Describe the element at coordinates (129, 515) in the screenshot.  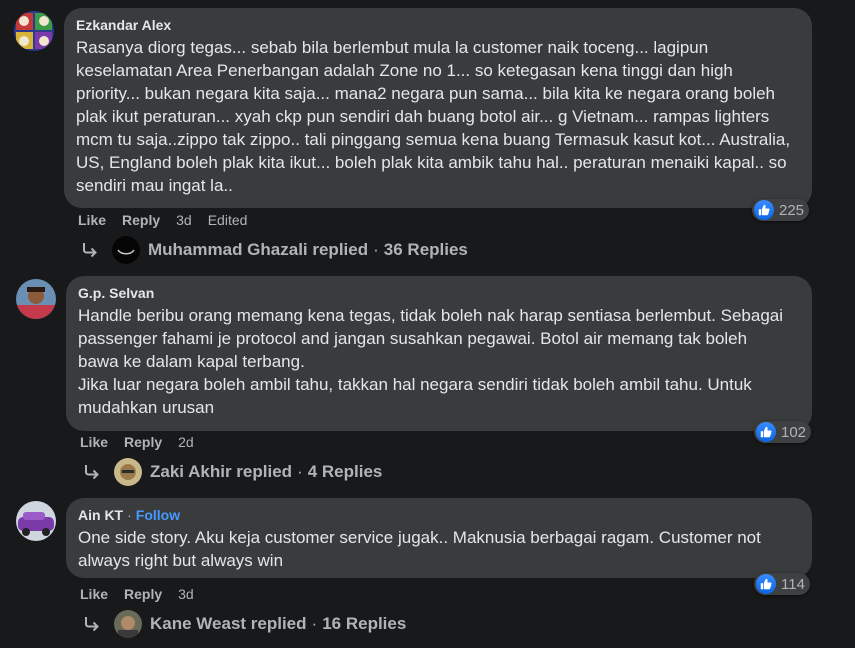
I see `comment-author: Ain KT · Follow` at that location.